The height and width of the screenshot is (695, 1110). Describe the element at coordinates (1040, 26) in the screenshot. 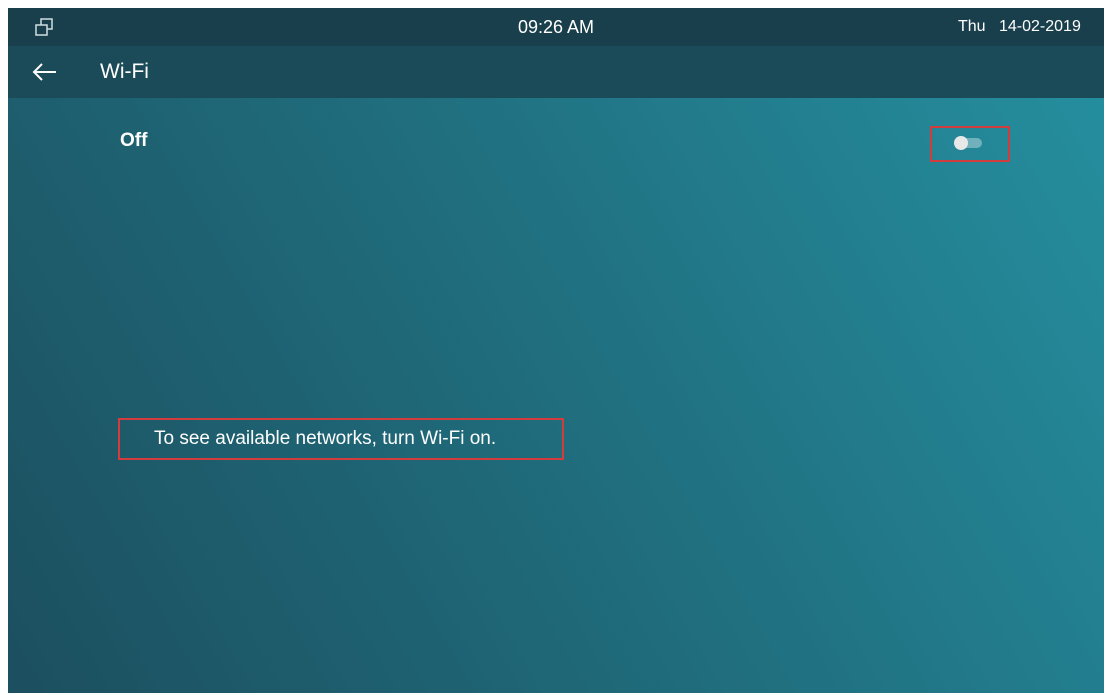

I see `status-date: 14-02-2019` at that location.